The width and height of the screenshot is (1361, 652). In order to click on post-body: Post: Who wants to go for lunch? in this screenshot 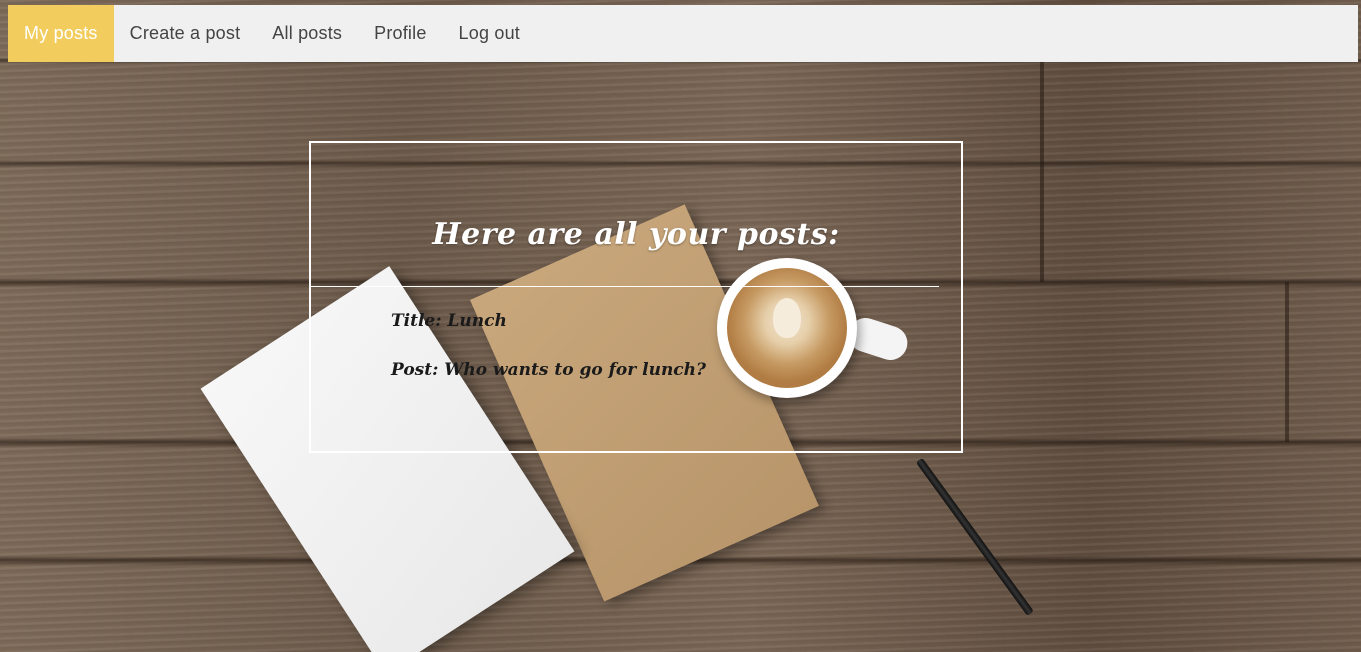, I will do `click(548, 370)`.